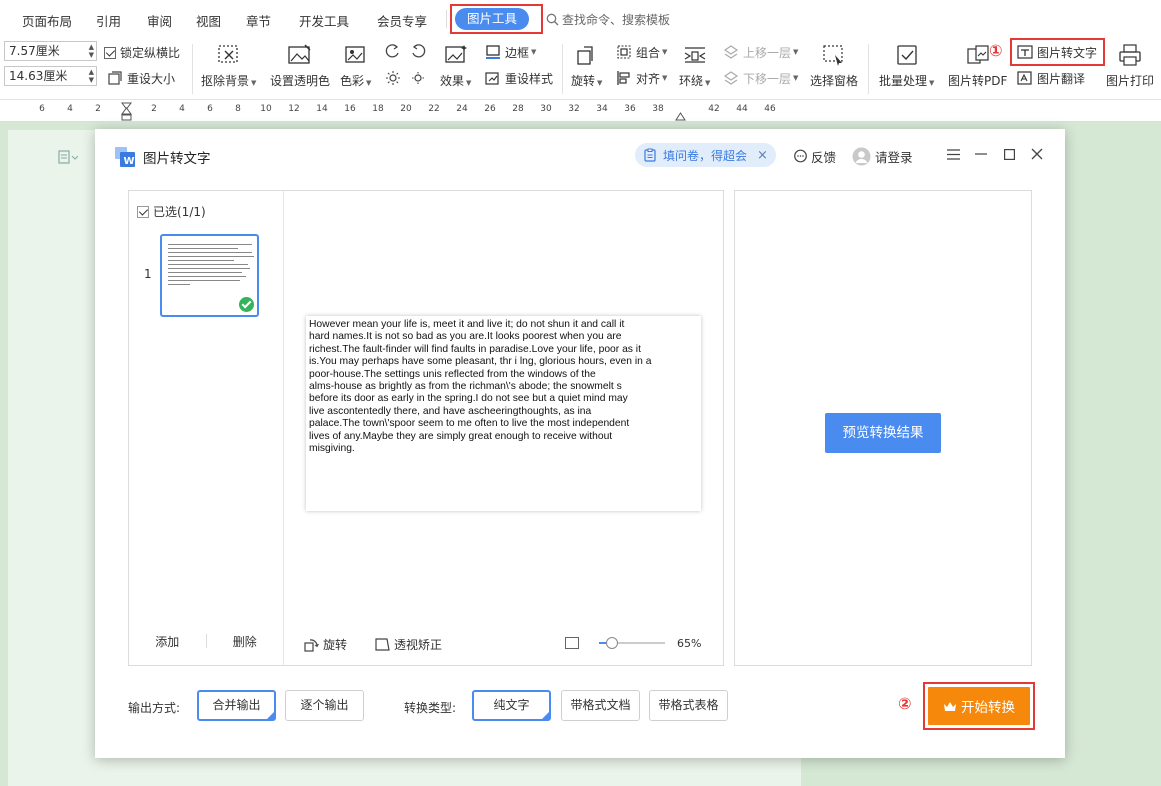 The image size is (1161, 786). What do you see at coordinates (518, 78) in the screenshot?
I see `reset-style-button: 重设样式` at bounding box center [518, 78].